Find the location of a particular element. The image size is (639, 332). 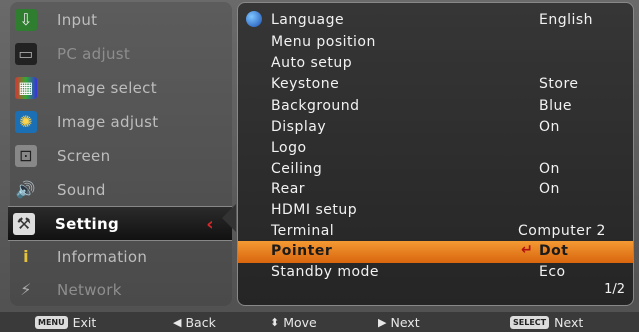

menu-pointer-notch is located at coordinates (229, 218).